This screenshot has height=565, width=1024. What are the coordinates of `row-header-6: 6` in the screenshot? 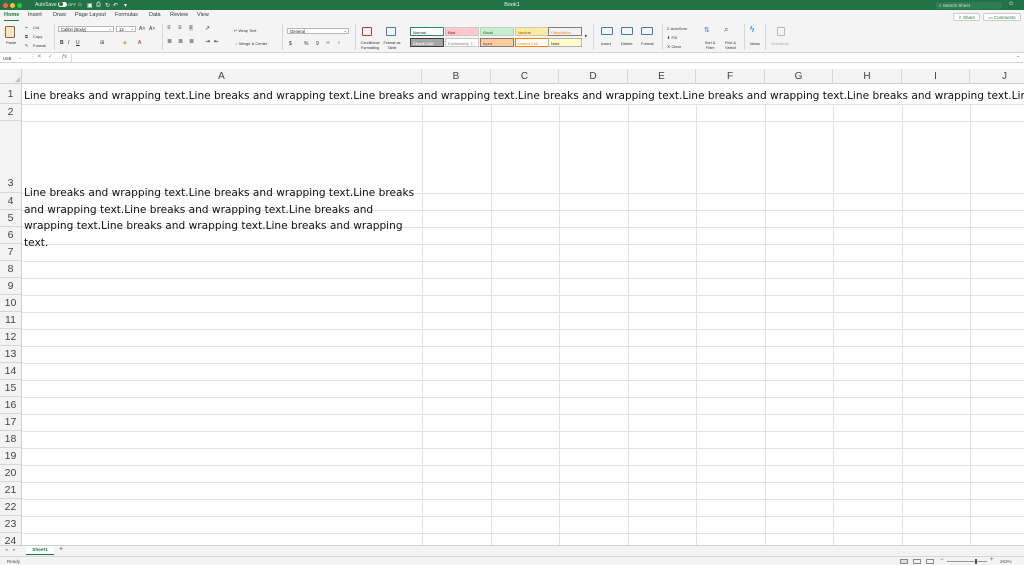 It's located at (11, 235).